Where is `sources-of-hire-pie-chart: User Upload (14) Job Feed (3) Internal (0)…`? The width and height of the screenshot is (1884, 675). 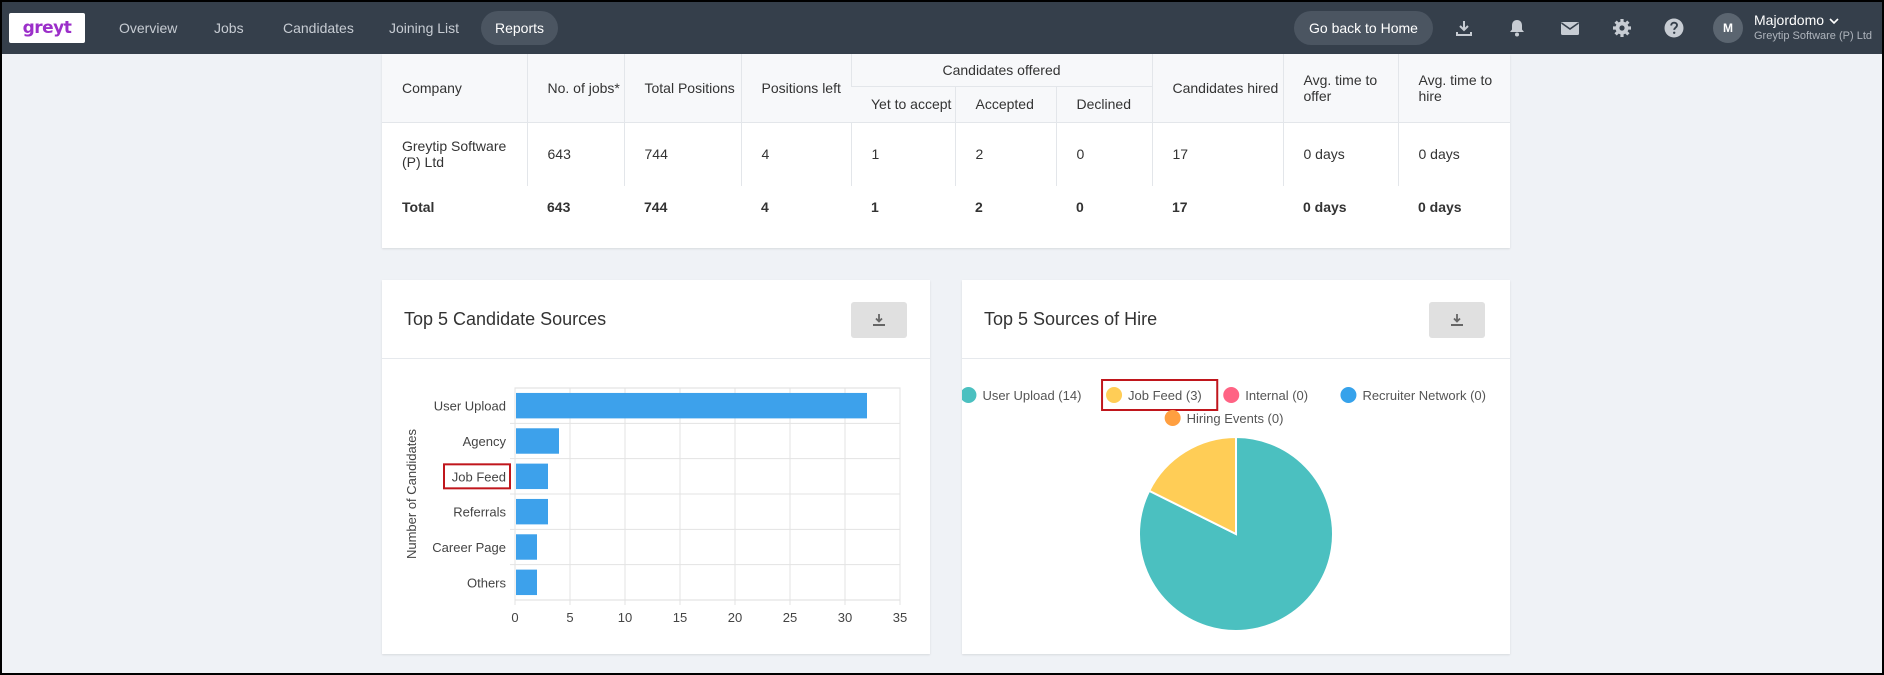
sources-of-hire-pie-chart: User Upload (14) Job Feed (3) Internal (0)… is located at coordinates (1224, 505).